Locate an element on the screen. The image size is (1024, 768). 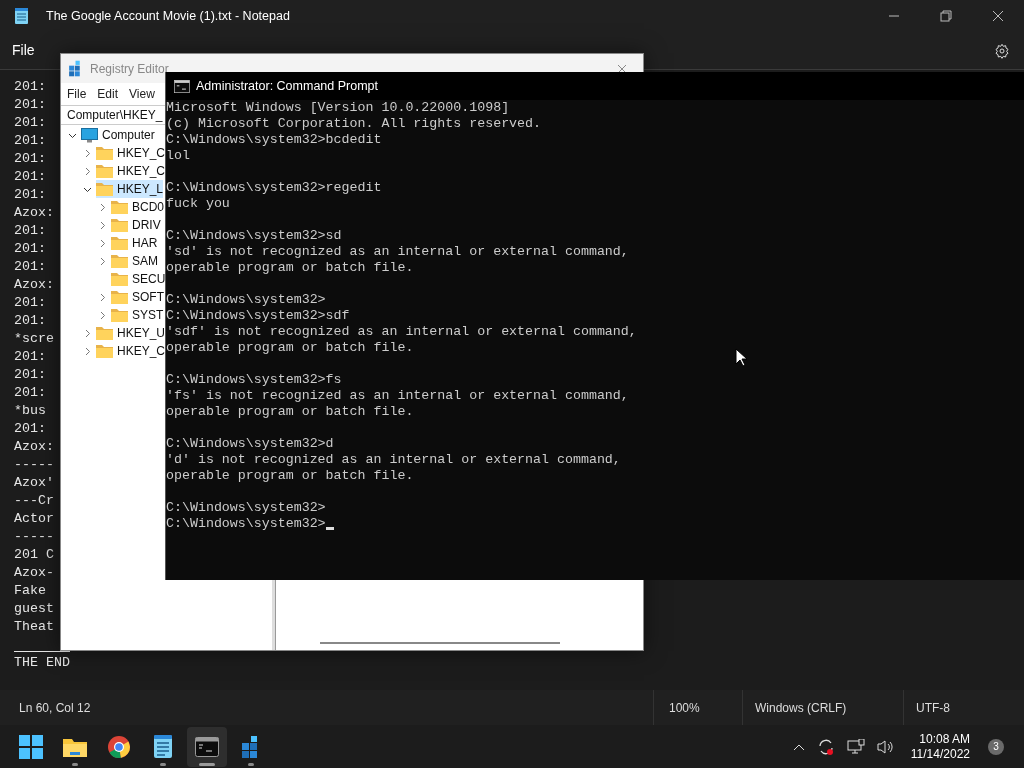
console-line: C:\Windows\system32>d is located at coordinates (250, 444).